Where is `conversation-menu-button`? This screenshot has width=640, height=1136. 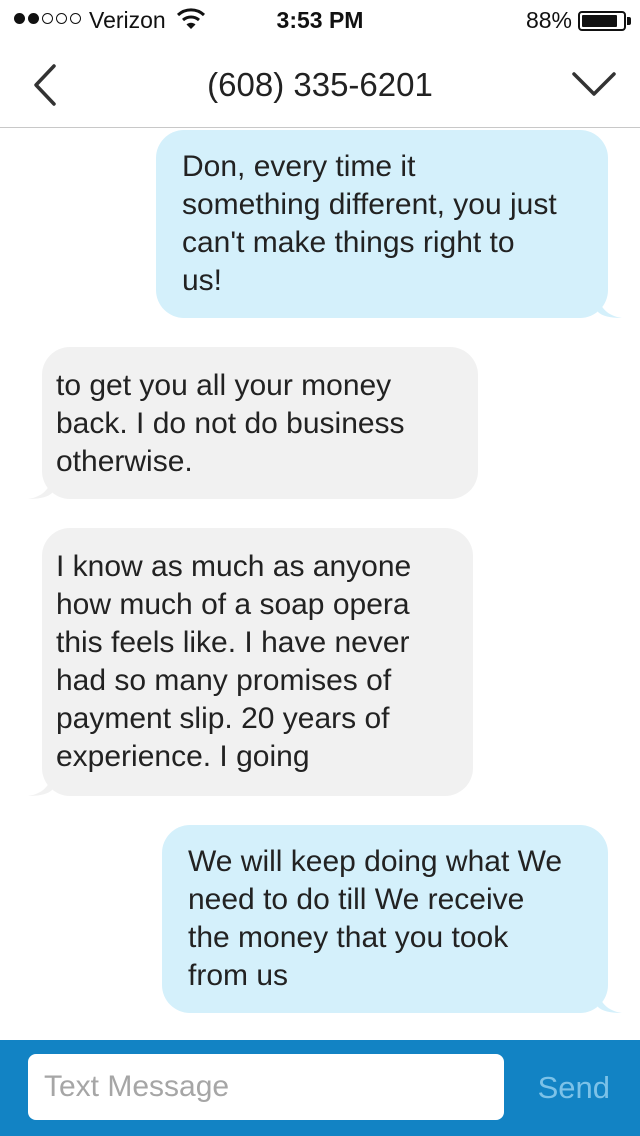
conversation-menu-button is located at coordinates (594, 86).